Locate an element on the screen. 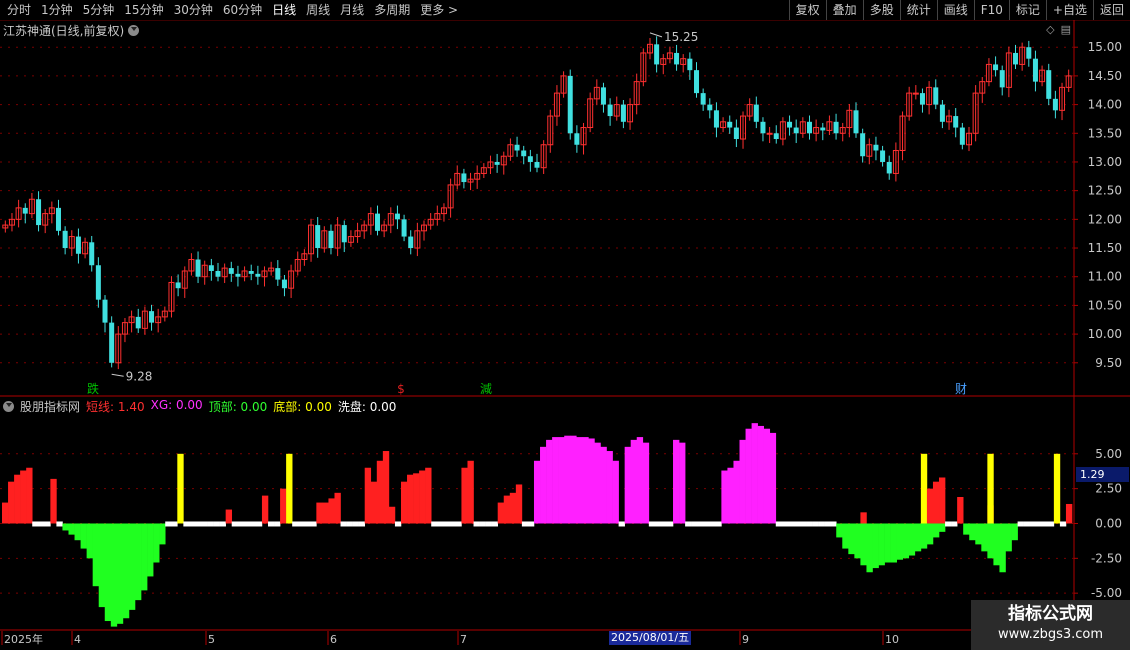  time-axis-label: 5 is located at coordinates (211, 639).